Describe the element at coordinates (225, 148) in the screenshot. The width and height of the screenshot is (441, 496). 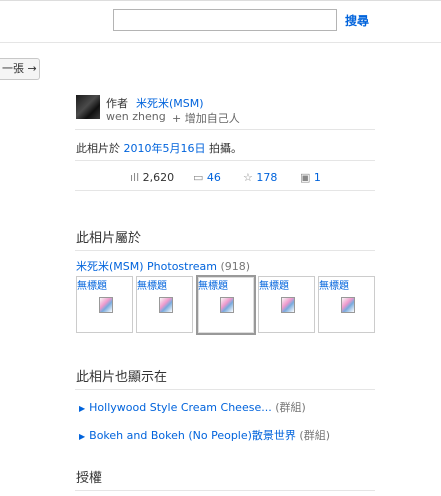
I see `taken-suffix: 拍攝。` at that location.